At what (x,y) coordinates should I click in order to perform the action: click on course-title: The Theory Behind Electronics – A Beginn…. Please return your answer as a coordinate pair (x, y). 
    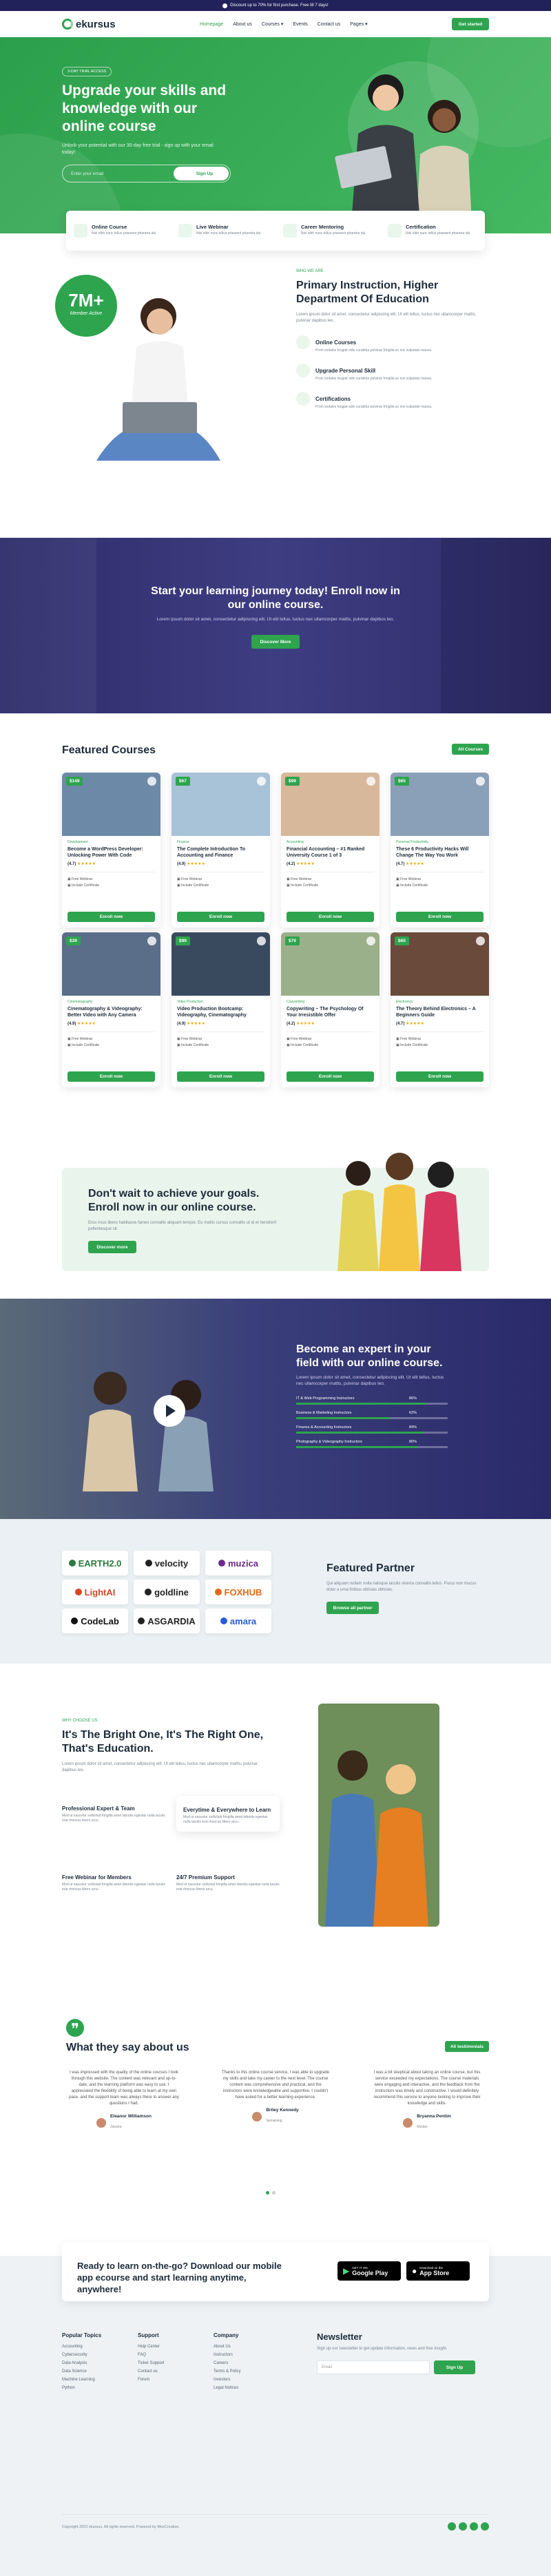
    Looking at the image, I should click on (440, 1012).